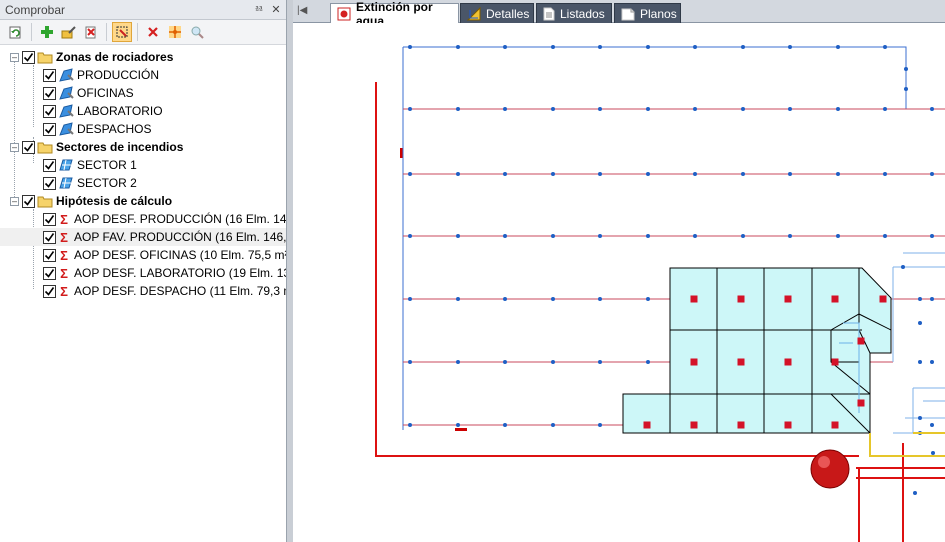  I want to click on tree-group-hipotesis: – Hipótesis de cálculo, so click(143, 201).